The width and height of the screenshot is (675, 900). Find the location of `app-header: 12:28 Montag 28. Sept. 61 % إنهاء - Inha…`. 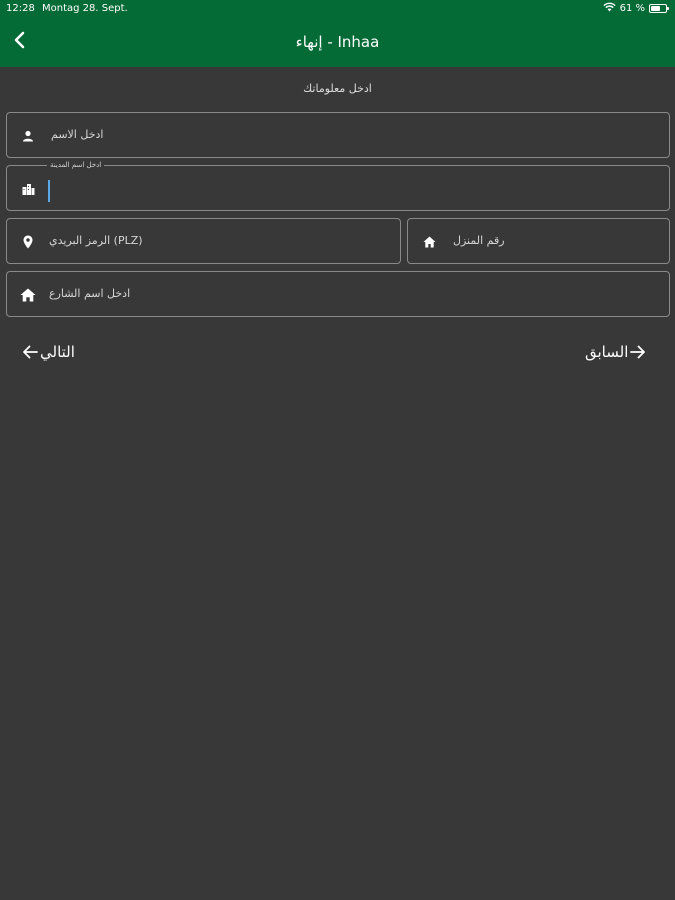

app-header: 12:28 Montag 28. Sept. 61 % إنهاء - Inha… is located at coordinates (337, 33).